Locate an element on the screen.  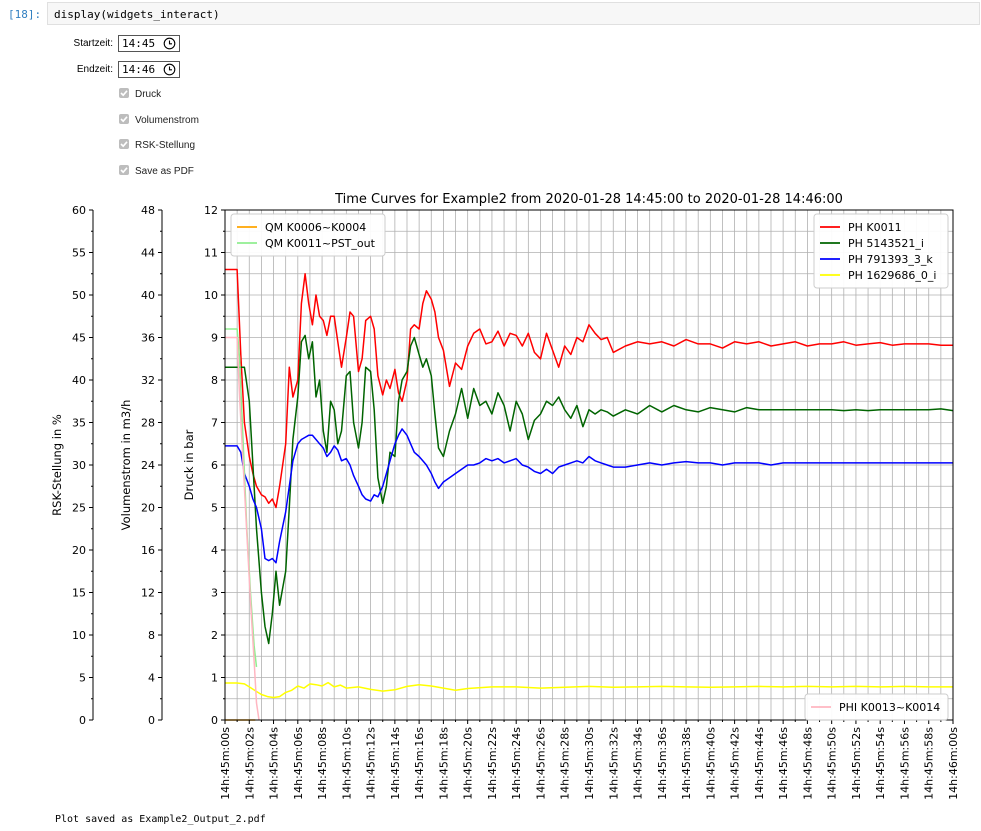
rsk-tick-label: 15 is located at coordinates (79, 593).